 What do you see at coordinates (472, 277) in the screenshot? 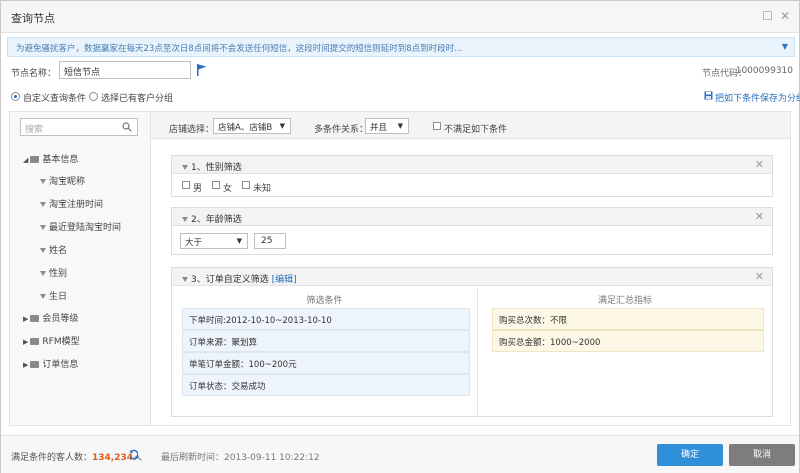
I see `filter-header: 3、订单自定义筛选 [编辑] ✕` at bounding box center [472, 277].